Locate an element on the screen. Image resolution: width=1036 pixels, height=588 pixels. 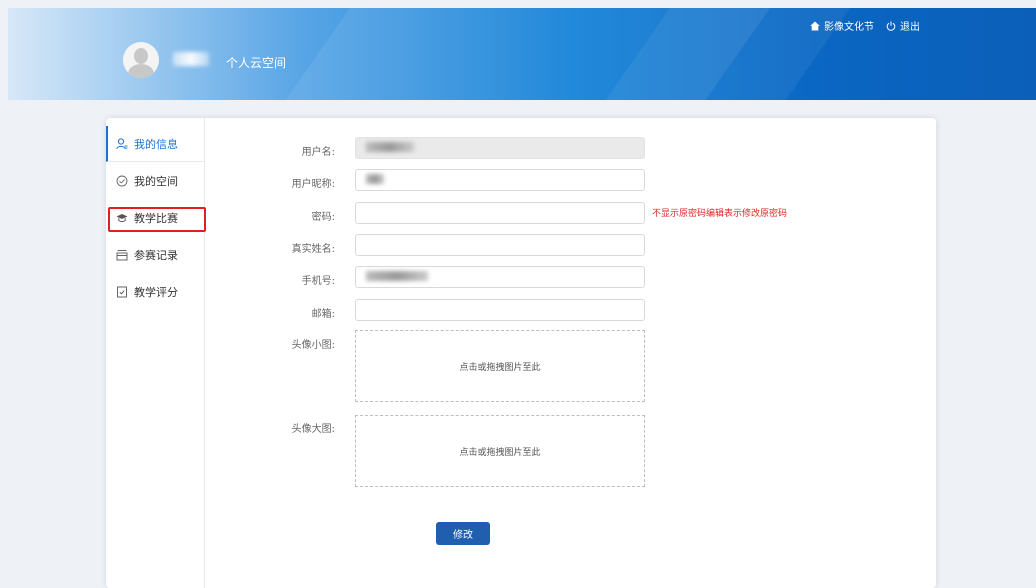
nickname-field is located at coordinates (500, 180).